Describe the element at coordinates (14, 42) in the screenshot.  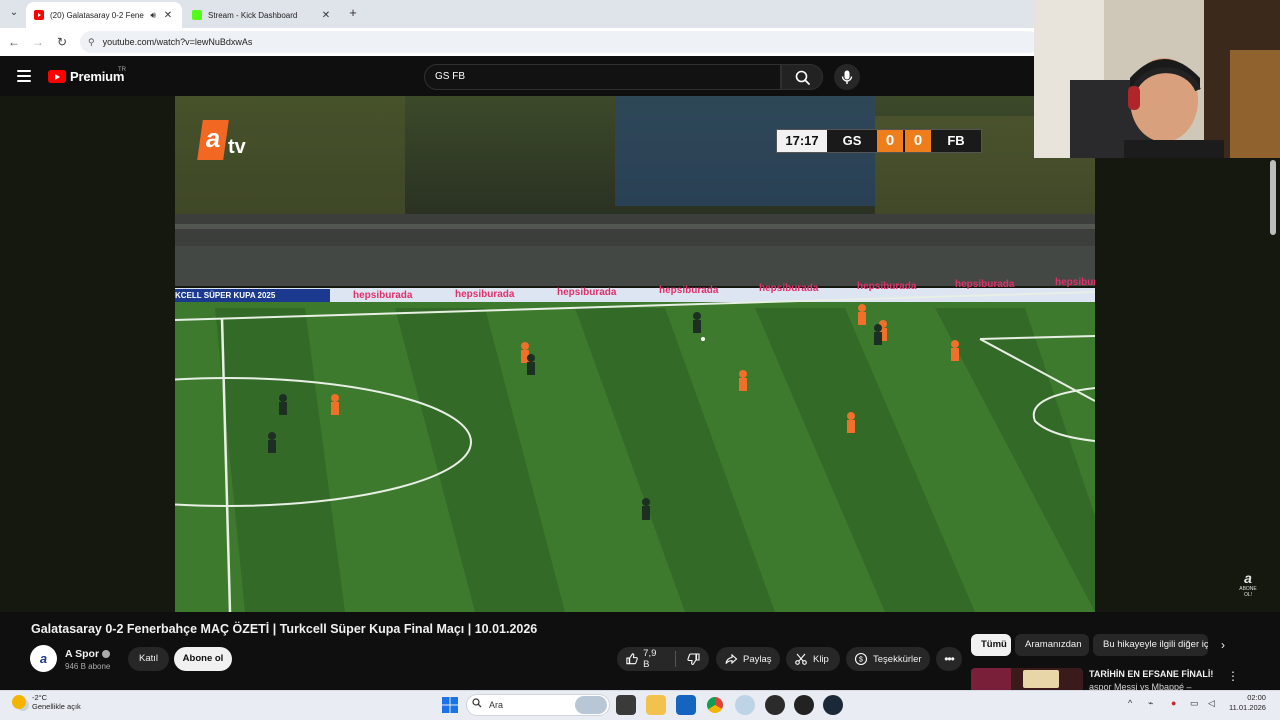
I see `back-icon: ←` at that location.